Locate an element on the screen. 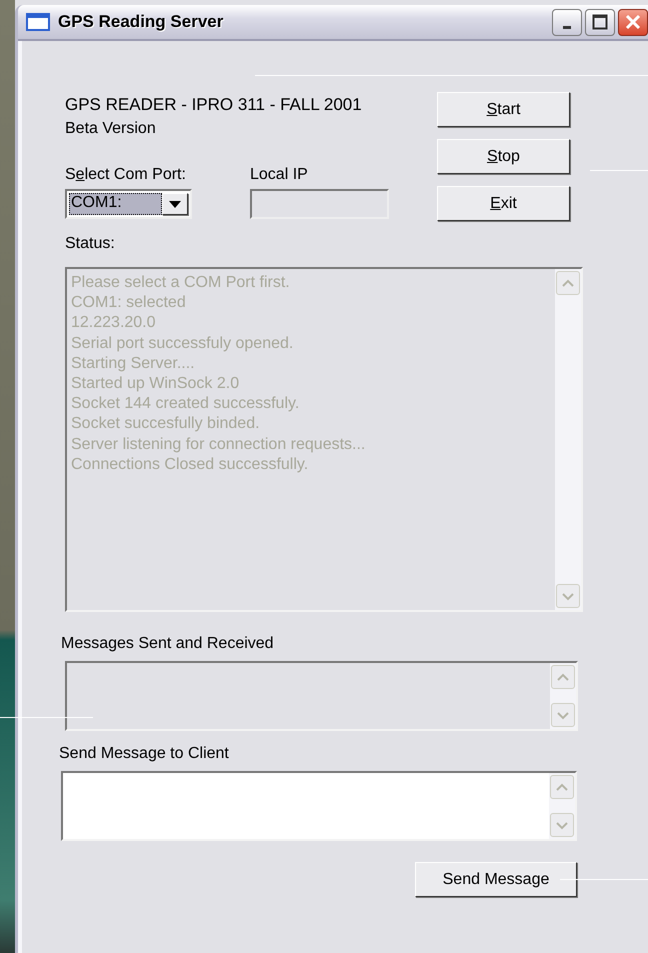  scroll-up-button is located at coordinates (562, 787).